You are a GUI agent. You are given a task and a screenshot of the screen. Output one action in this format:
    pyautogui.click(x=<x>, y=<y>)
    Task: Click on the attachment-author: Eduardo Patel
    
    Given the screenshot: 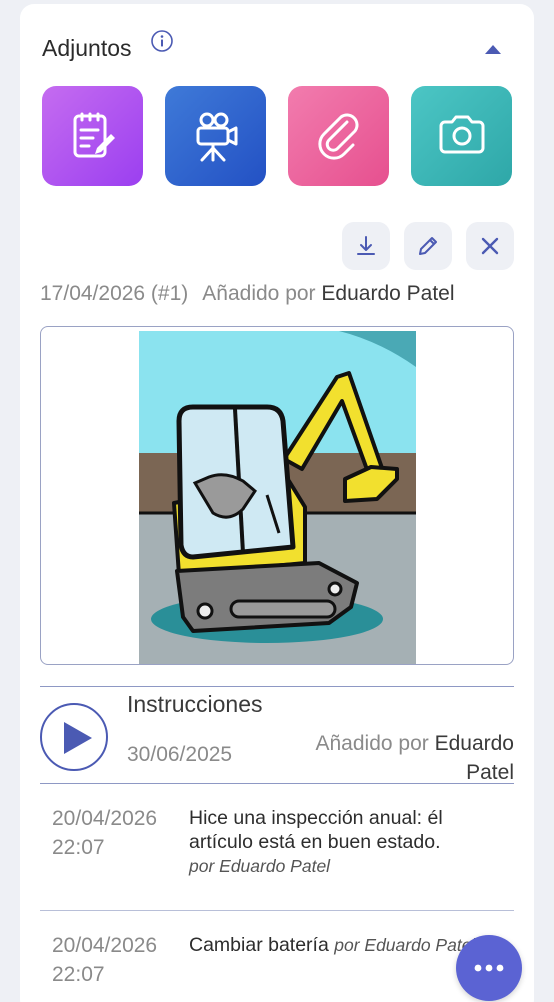 What is the action you would take?
    pyautogui.click(x=388, y=293)
    